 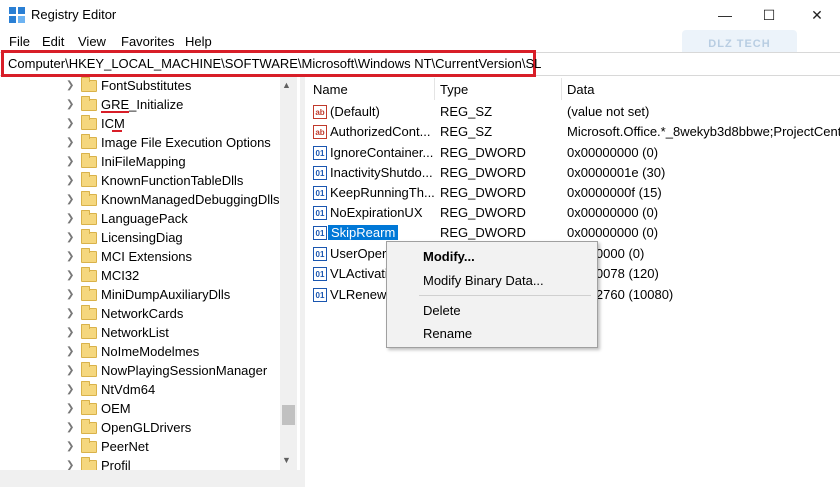 I want to click on minimize-button: —, so click(x=725, y=15).